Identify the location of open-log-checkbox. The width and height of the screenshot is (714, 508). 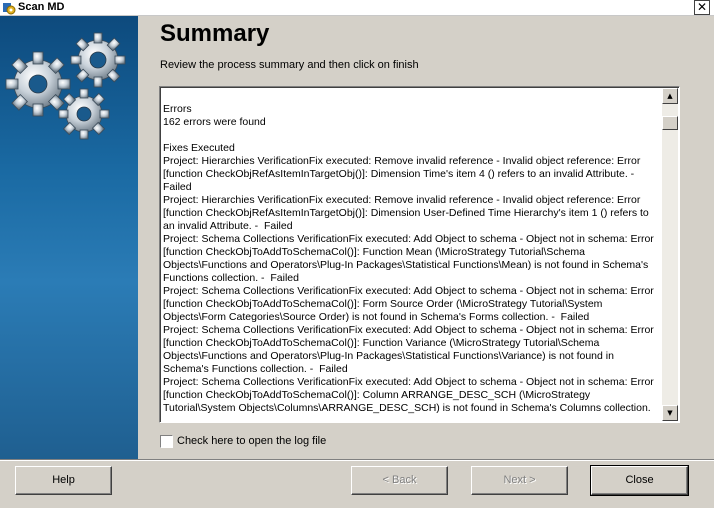
(166, 441).